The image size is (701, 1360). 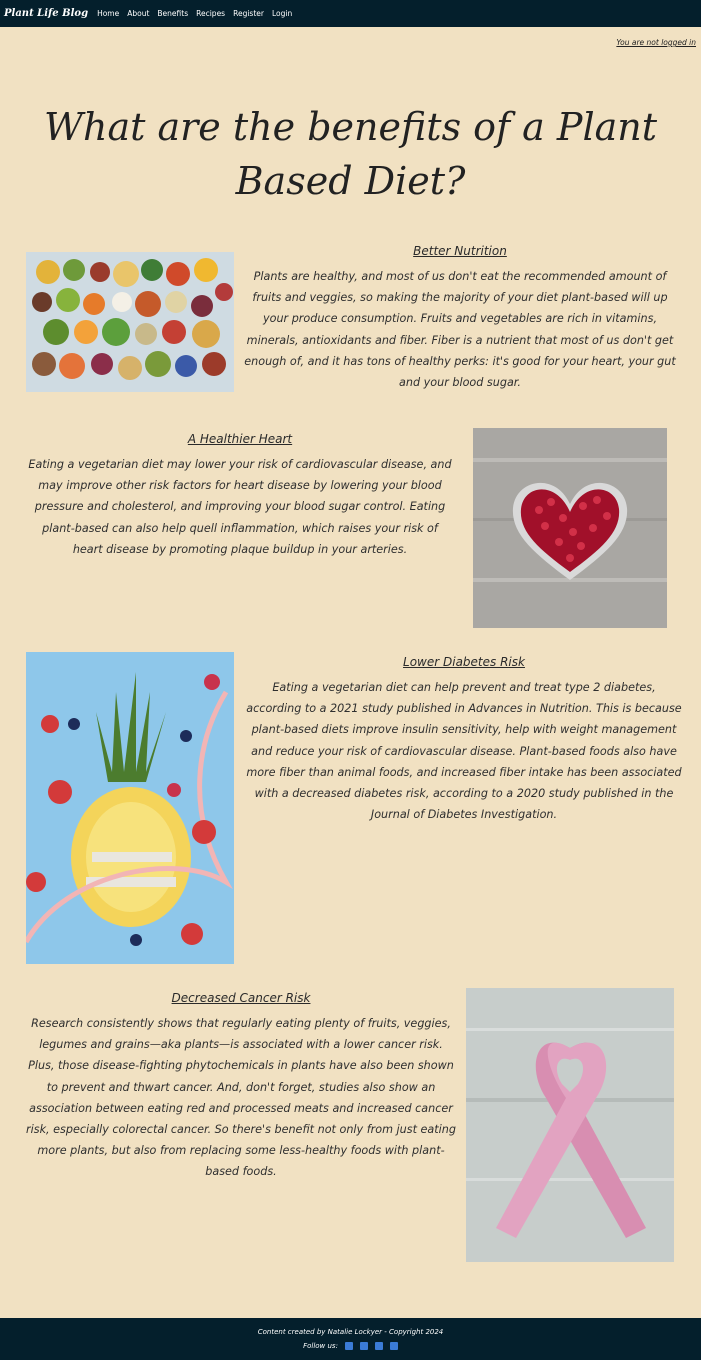 I want to click on brand-logo: Plant Life Blog, so click(x=46, y=13).